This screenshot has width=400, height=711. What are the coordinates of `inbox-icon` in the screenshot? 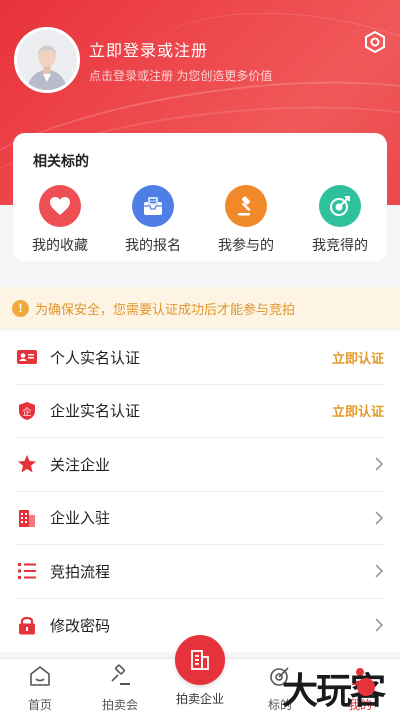 It's located at (153, 206).